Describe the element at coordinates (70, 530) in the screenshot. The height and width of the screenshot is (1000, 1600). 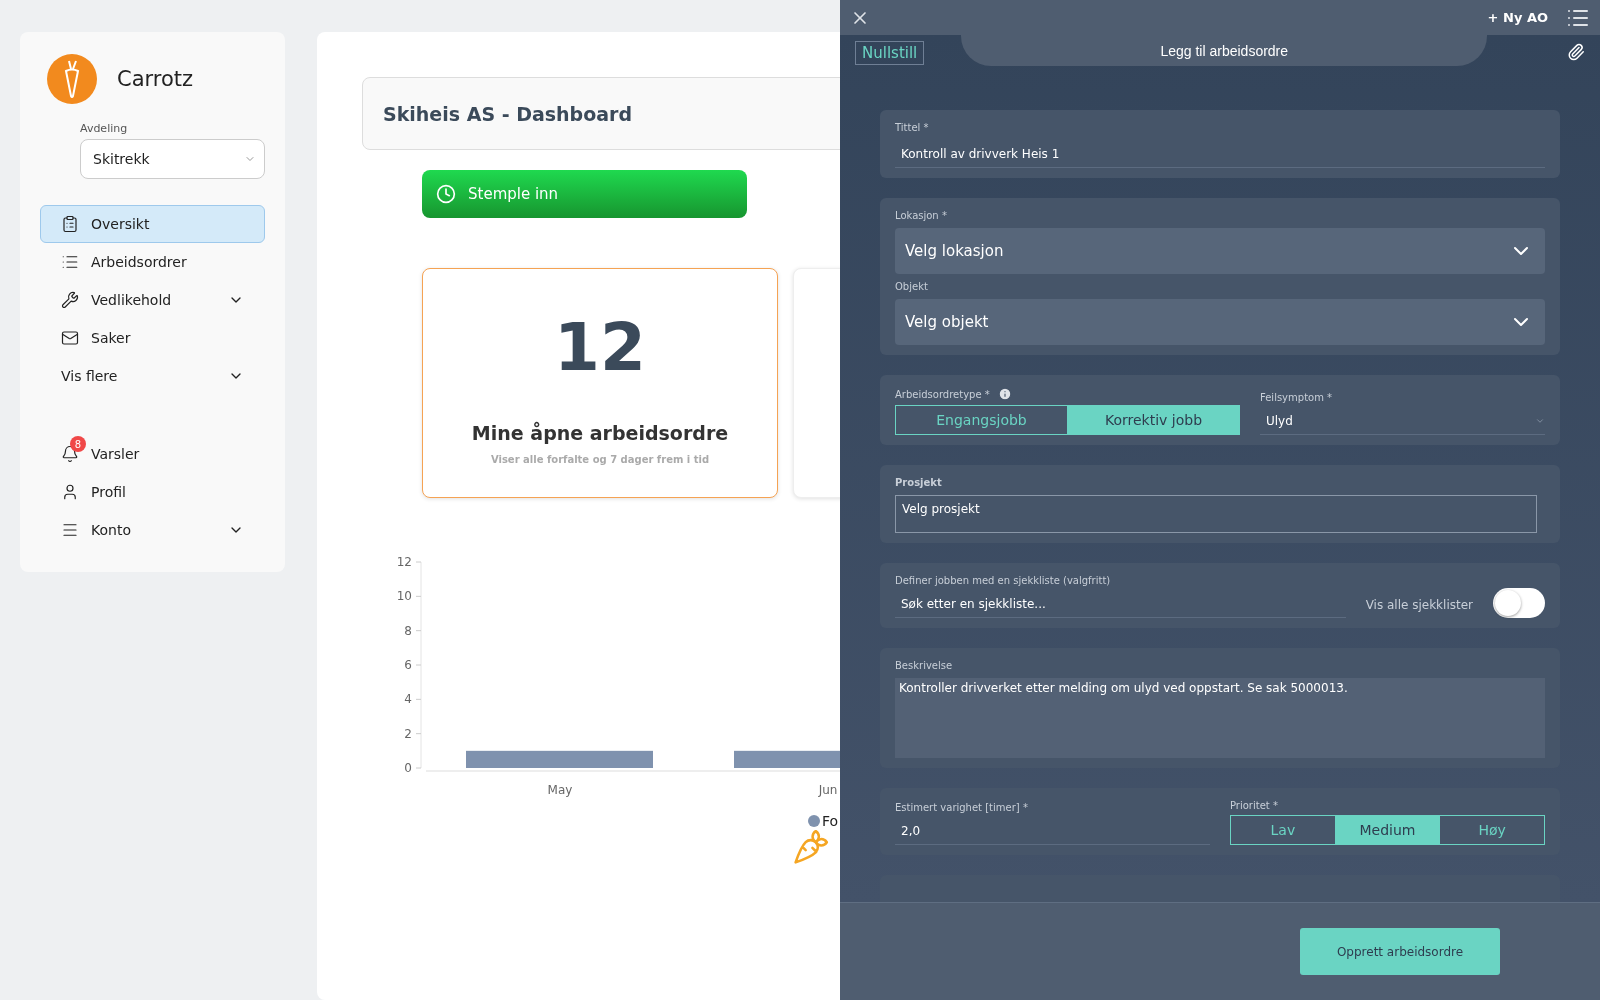
I see `menu-icon` at that location.